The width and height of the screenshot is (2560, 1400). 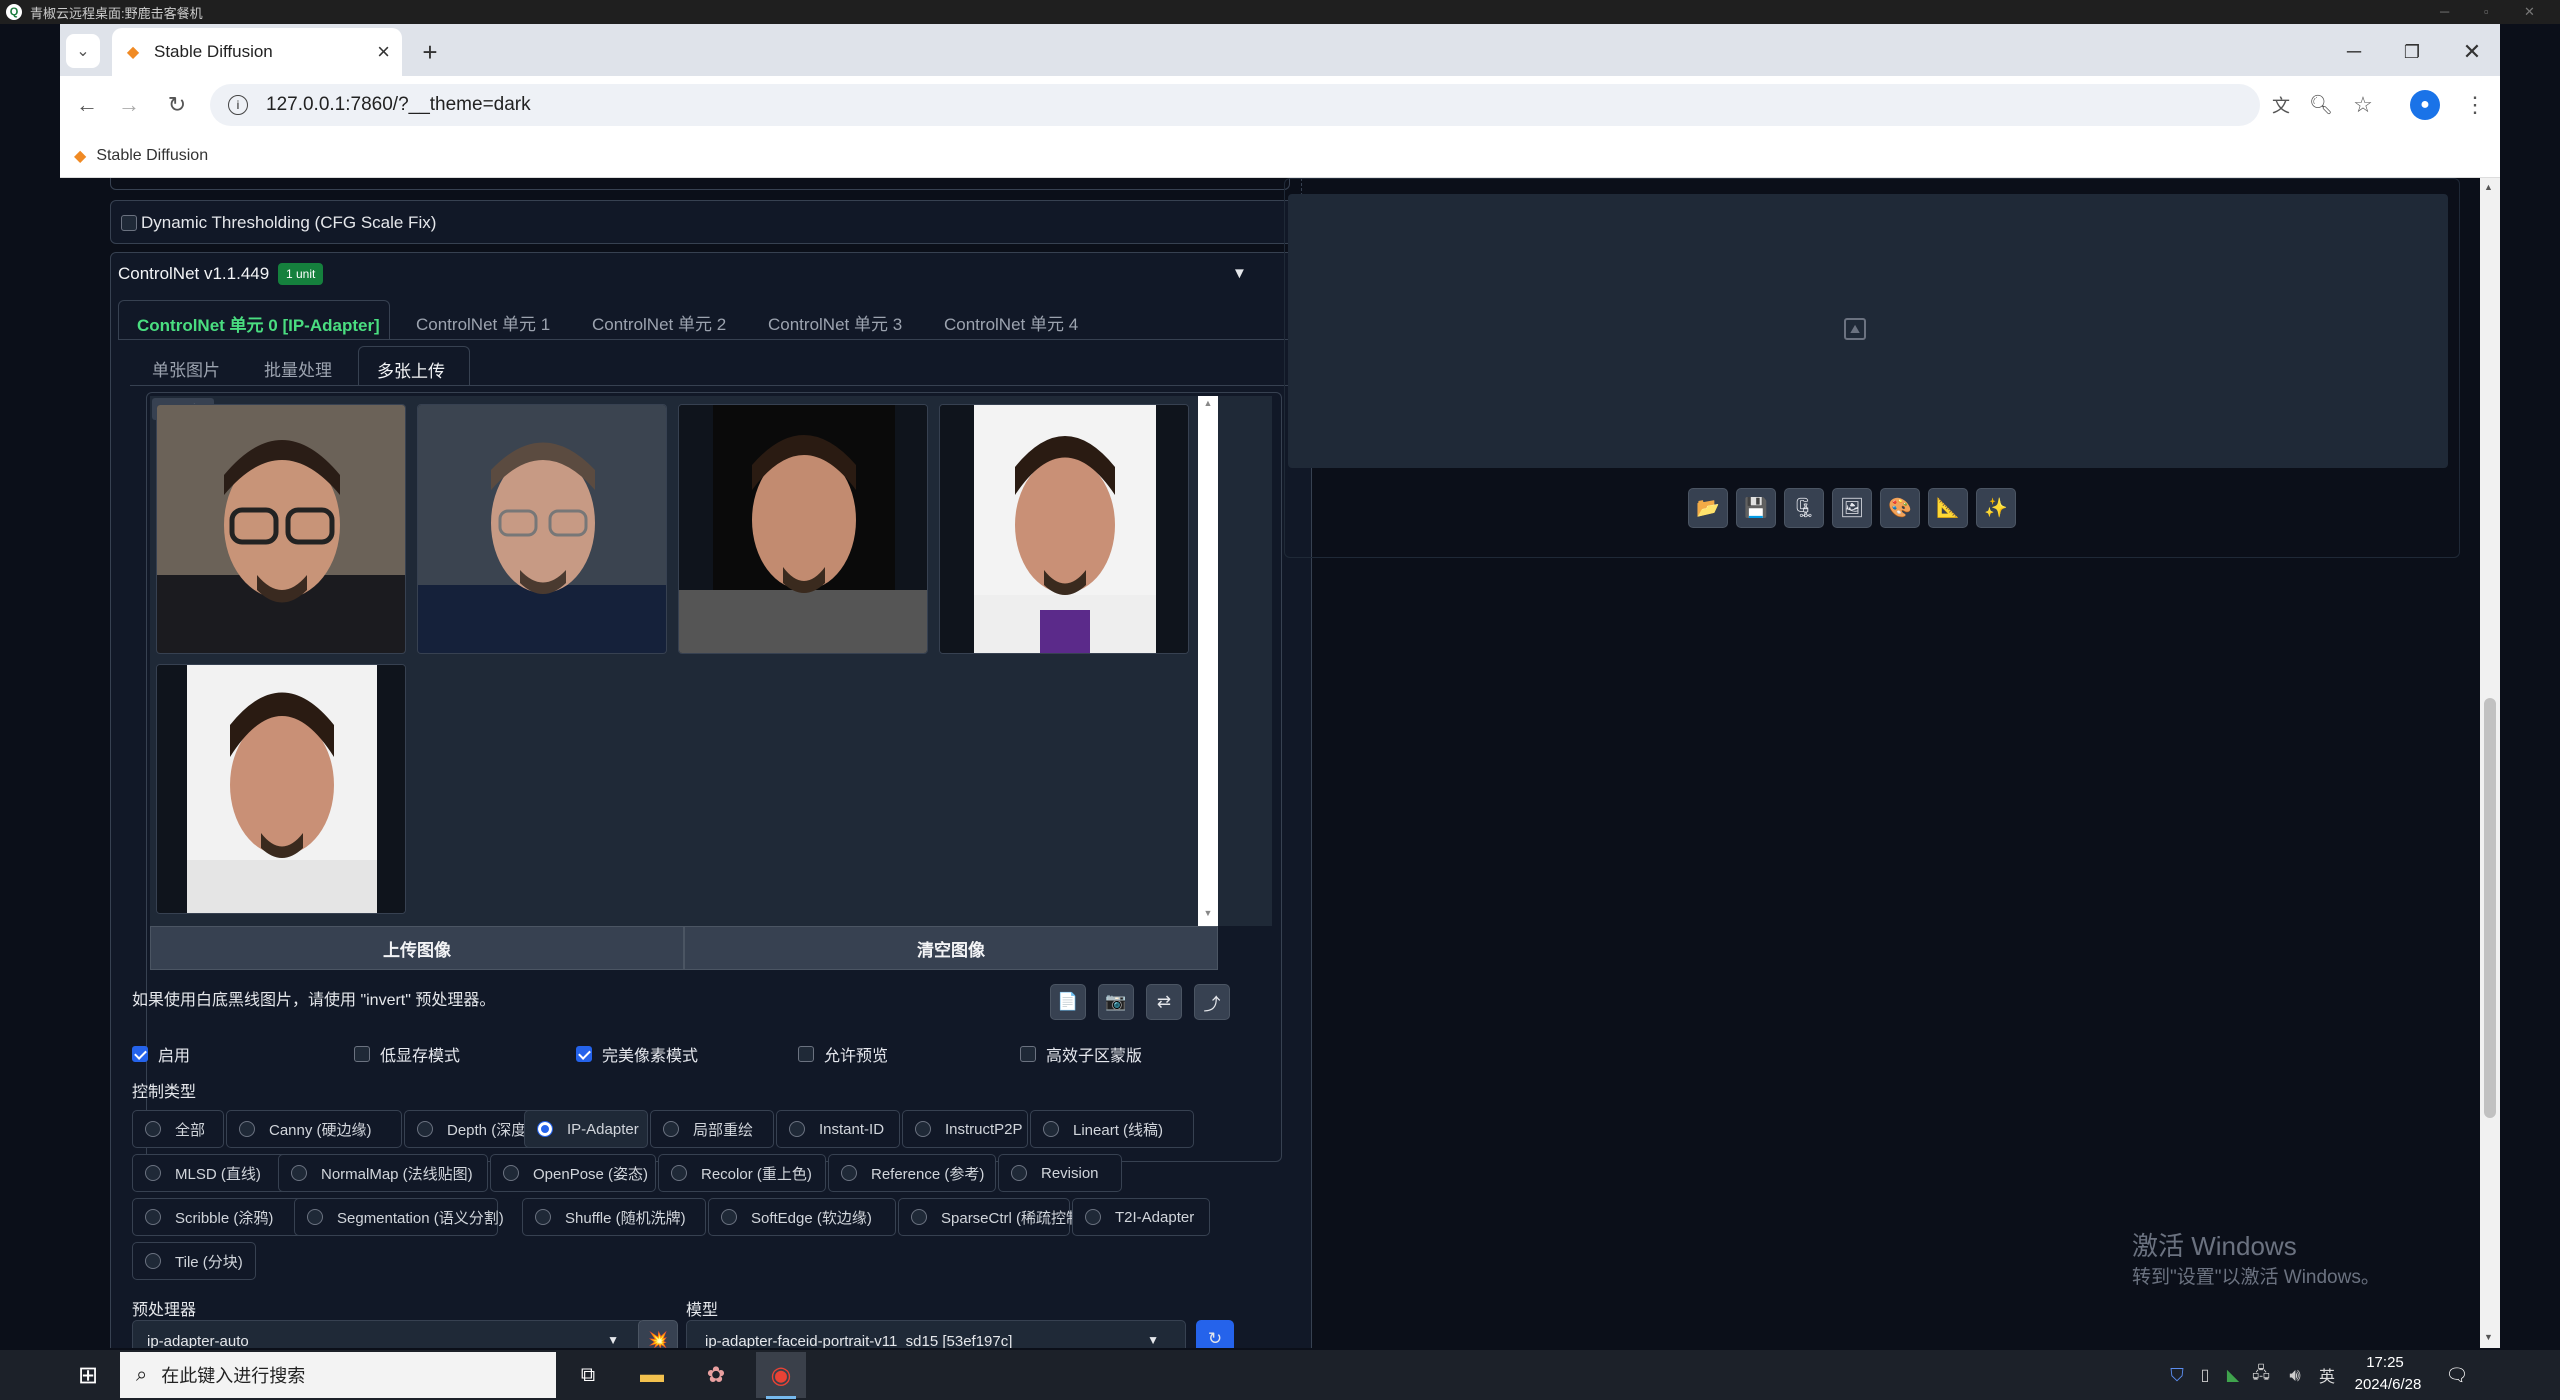 What do you see at coordinates (417, 948) in the screenshot?
I see `upload-image-button: 上传图像` at bounding box center [417, 948].